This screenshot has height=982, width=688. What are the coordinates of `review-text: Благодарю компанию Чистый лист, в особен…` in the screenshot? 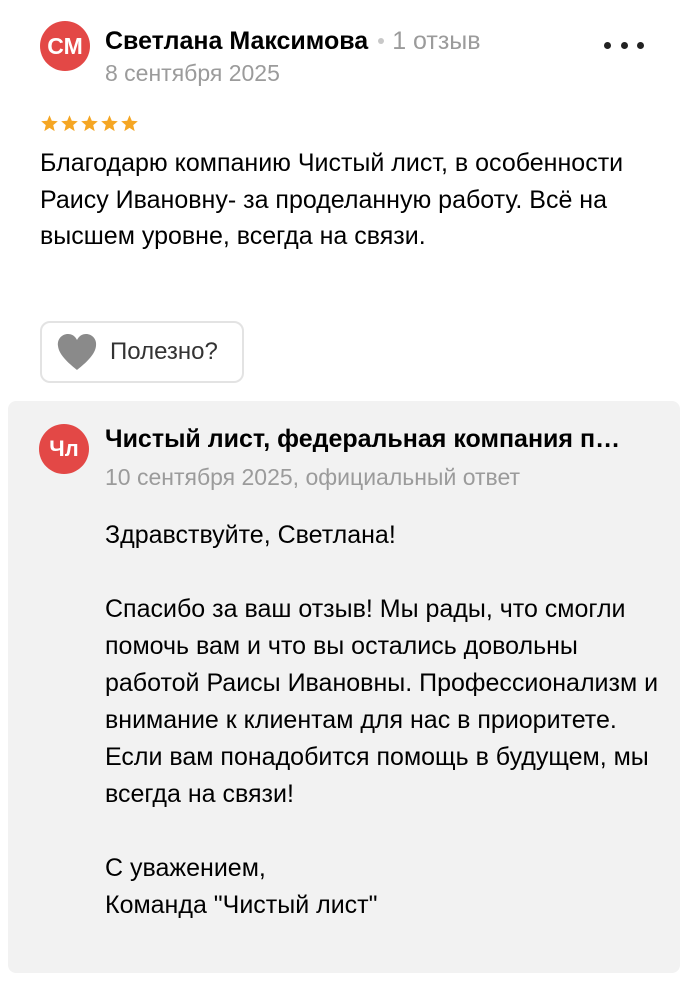 It's located at (332, 199).